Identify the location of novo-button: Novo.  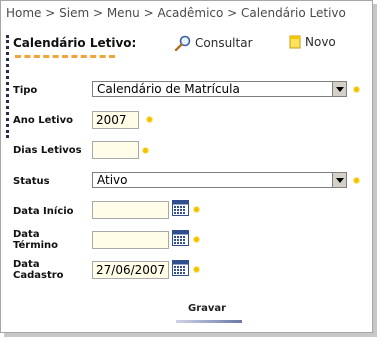
(312, 42).